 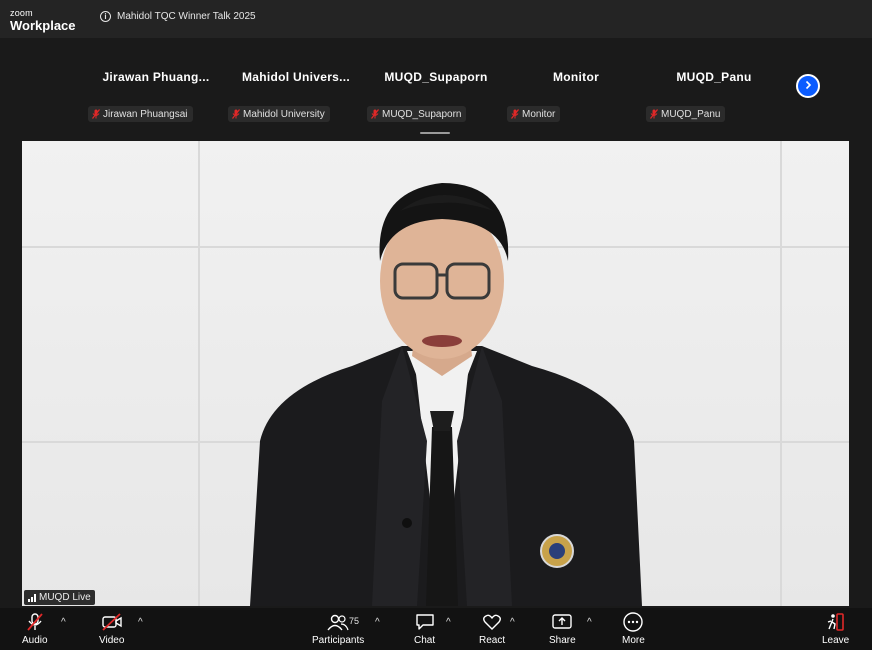 I want to click on more-label: More, so click(x=633, y=640).